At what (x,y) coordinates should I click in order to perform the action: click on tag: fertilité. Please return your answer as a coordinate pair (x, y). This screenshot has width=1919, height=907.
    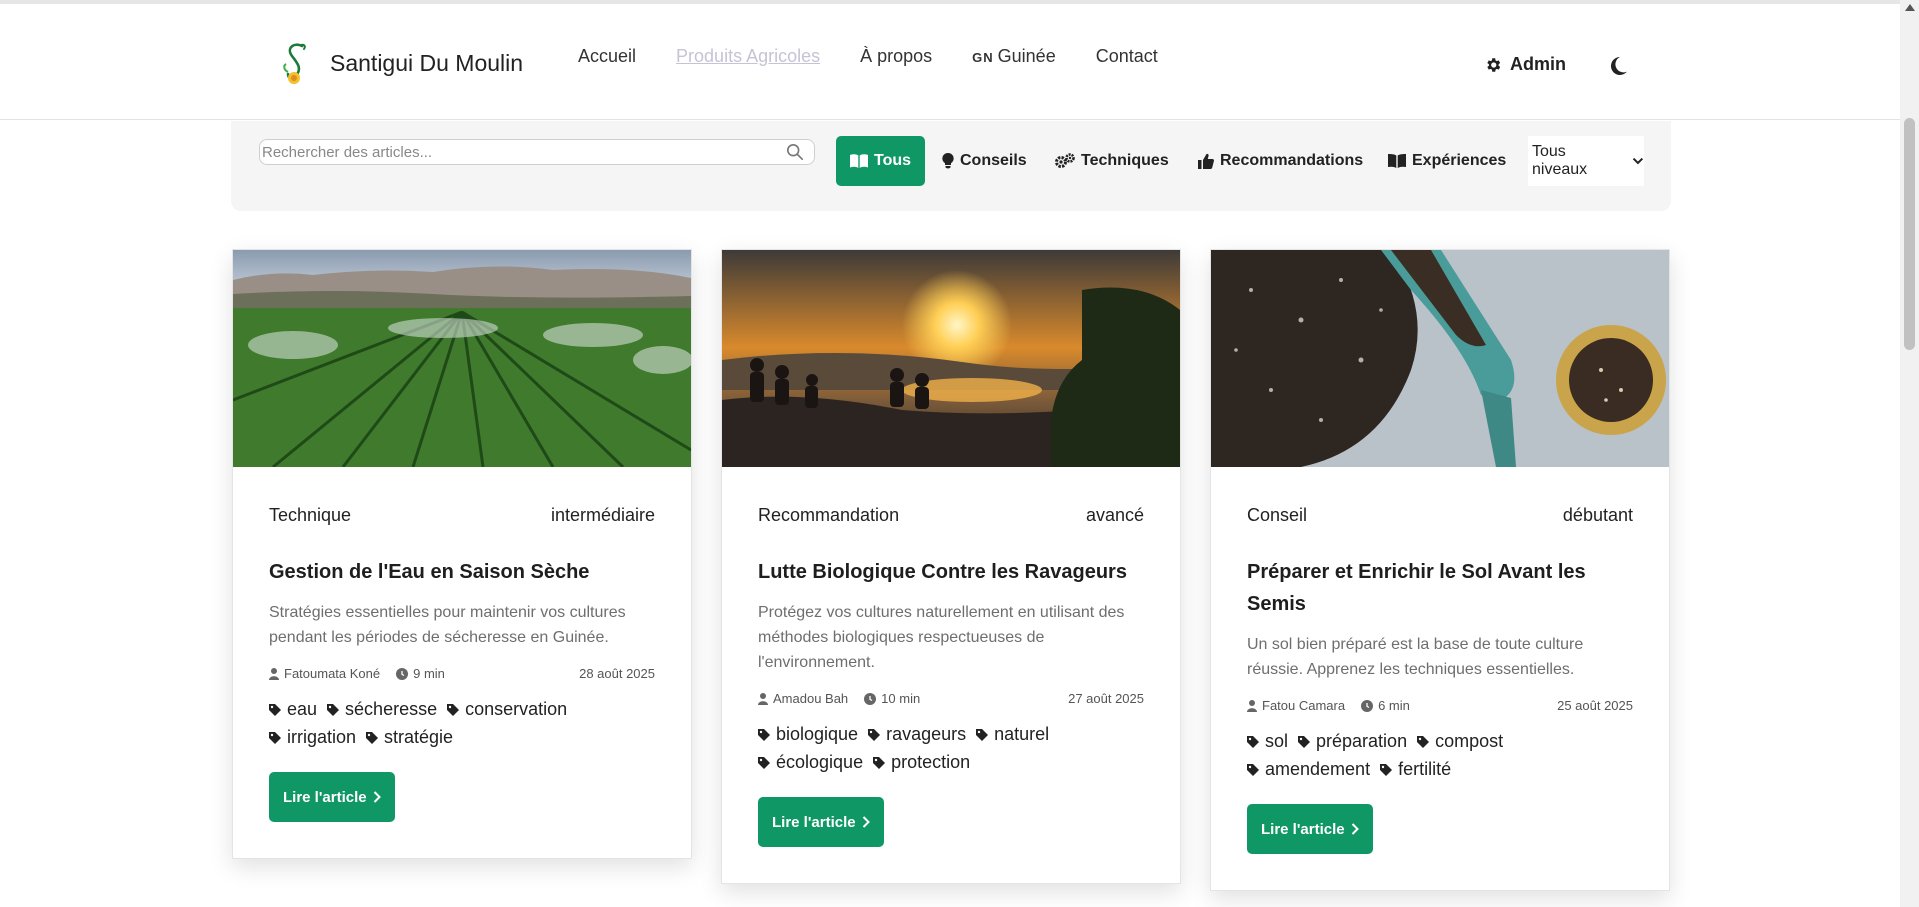
    Looking at the image, I should click on (1415, 769).